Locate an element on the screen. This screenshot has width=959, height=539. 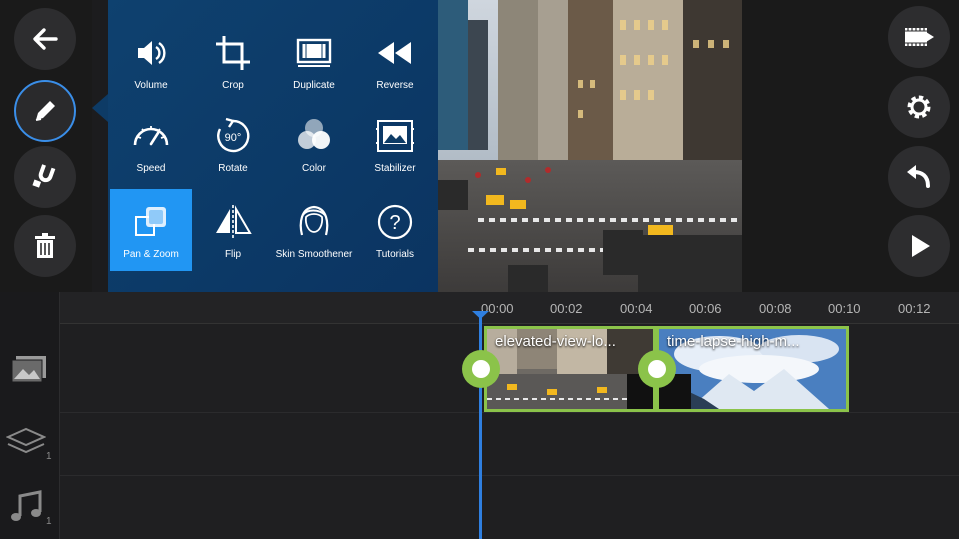
rotate-icon: 90° is located at coordinates (233, 135).